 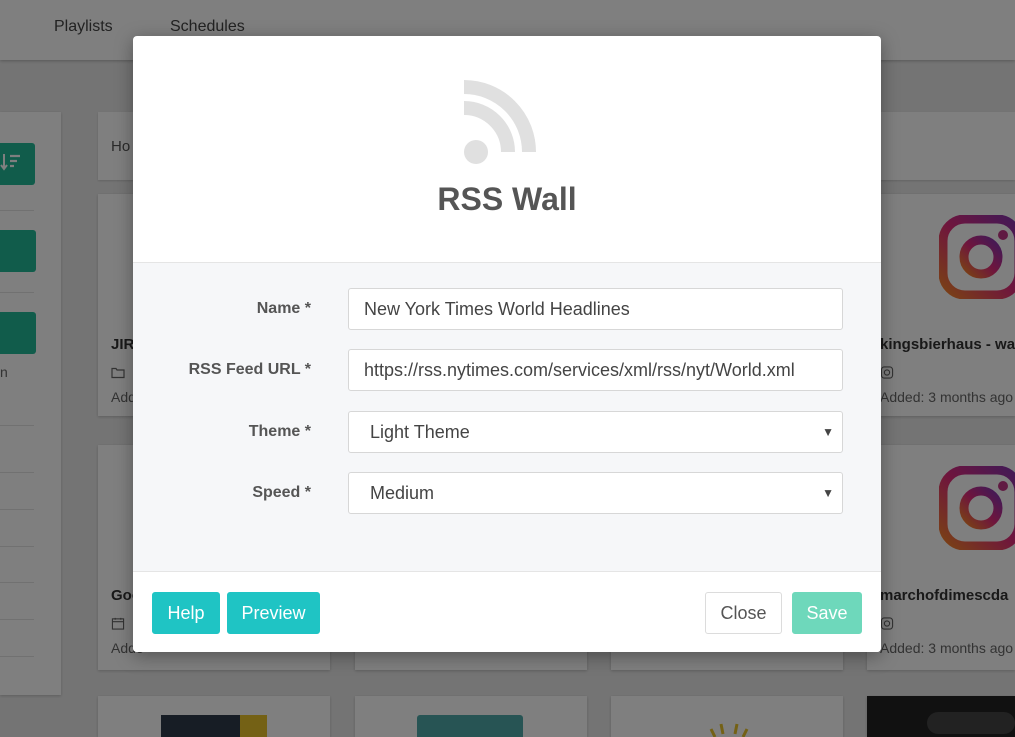 What do you see at coordinates (402, 493) in the screenshot?
I see `speed-selected-value: Medium` at bounding box center [402, 493].